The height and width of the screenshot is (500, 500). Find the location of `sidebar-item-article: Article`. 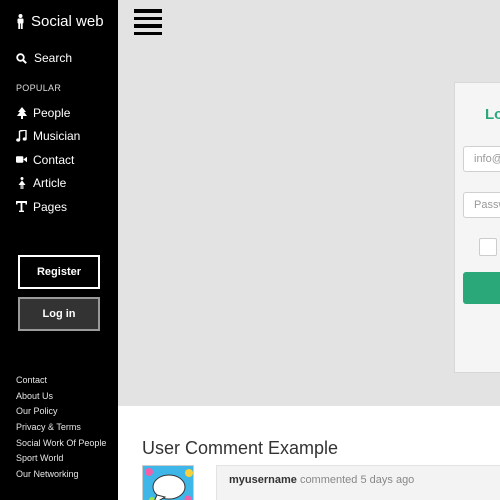

sidebar-item-article: Article is located at coordinates (48, 184).